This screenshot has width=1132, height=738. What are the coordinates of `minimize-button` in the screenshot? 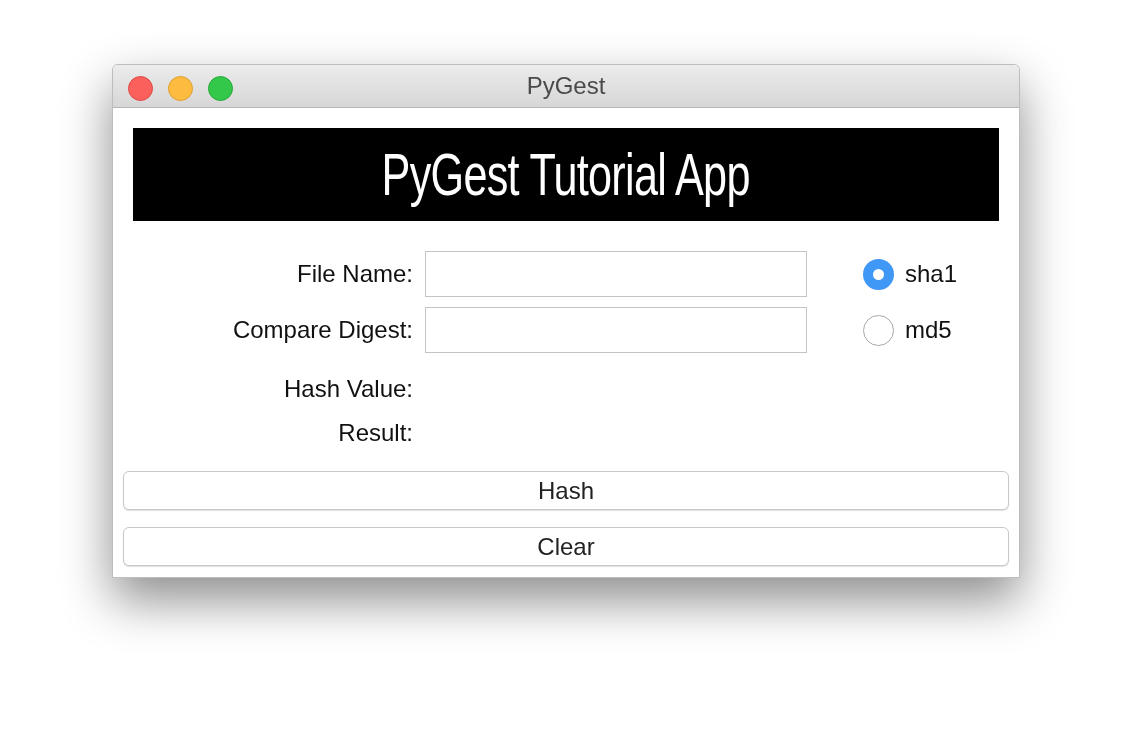 It's located at (180, 88).